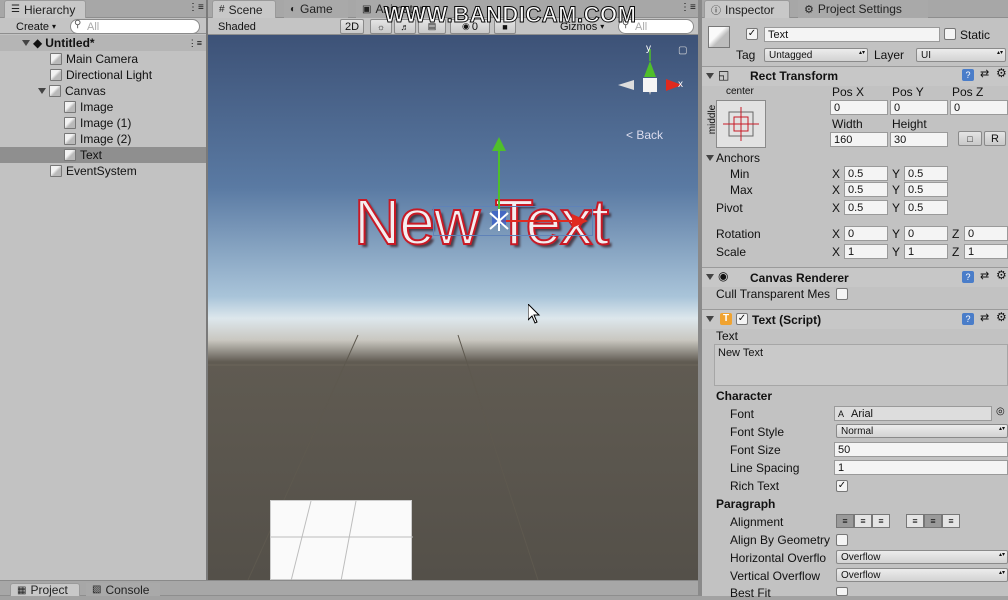 This screenshot has width=1008, height=600. I want to click on hierarchy-item-image-1: Image (1), so click(102, 123).